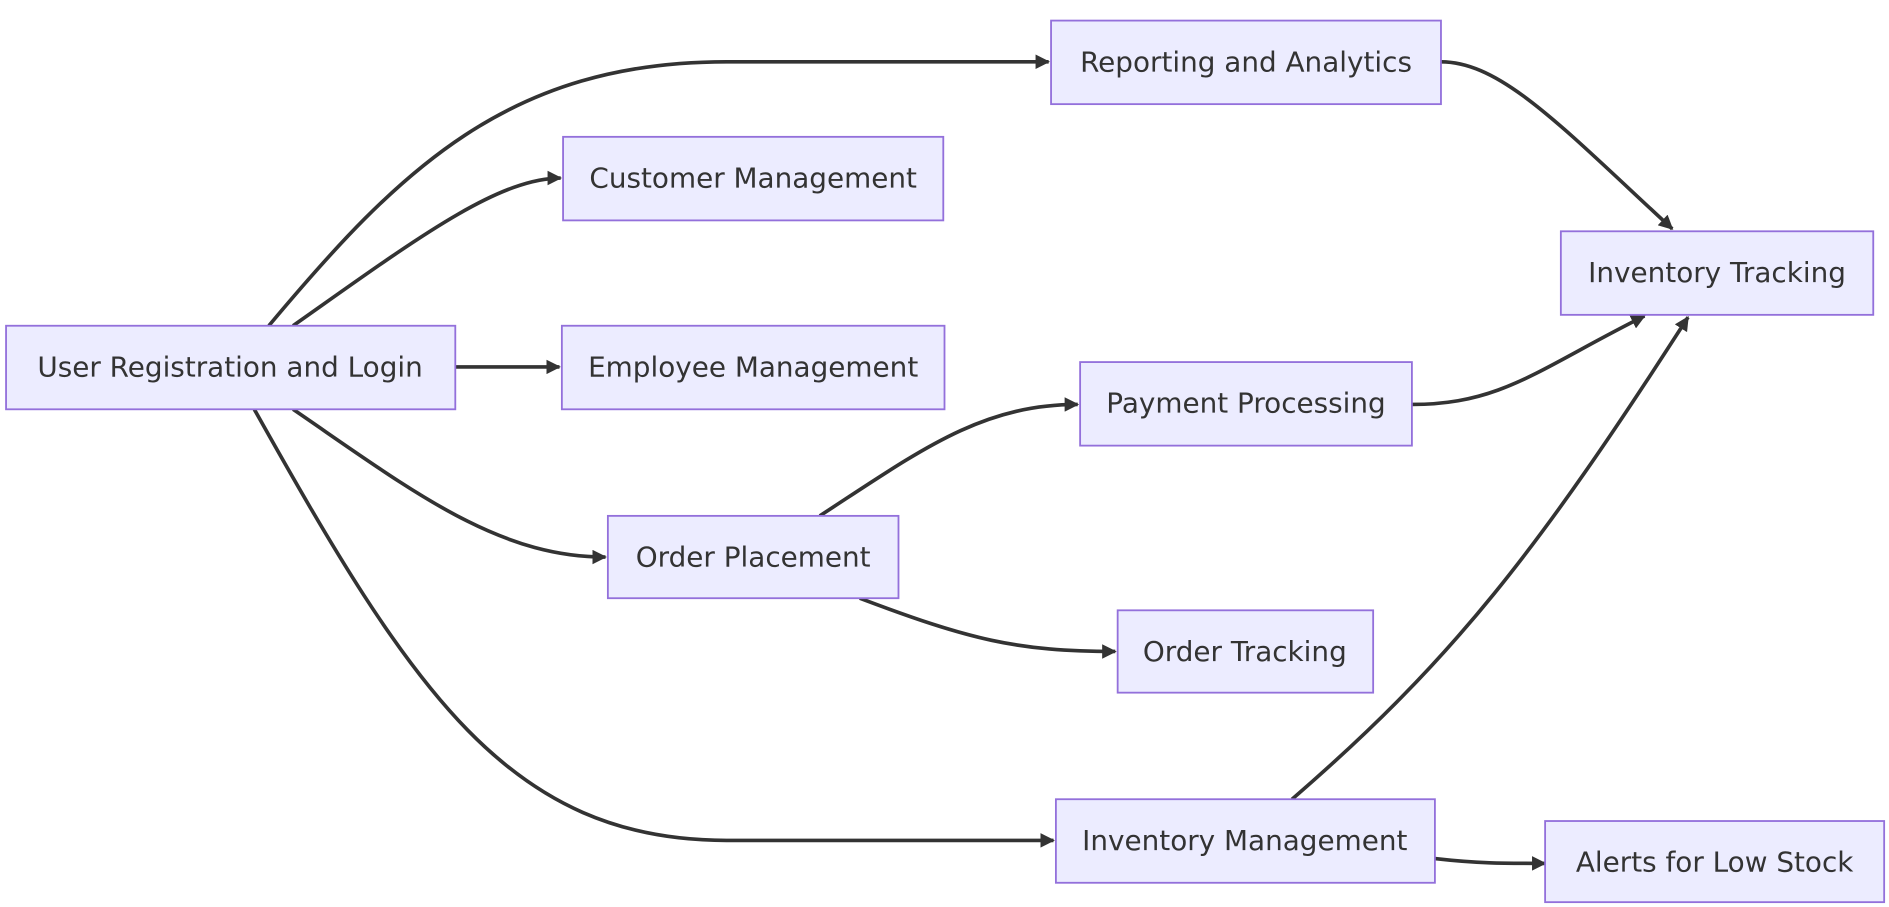 The height and width of the screenshot is (907, 1889). I want to click on edge-inventory-management-alerts, so click(1490, 863).